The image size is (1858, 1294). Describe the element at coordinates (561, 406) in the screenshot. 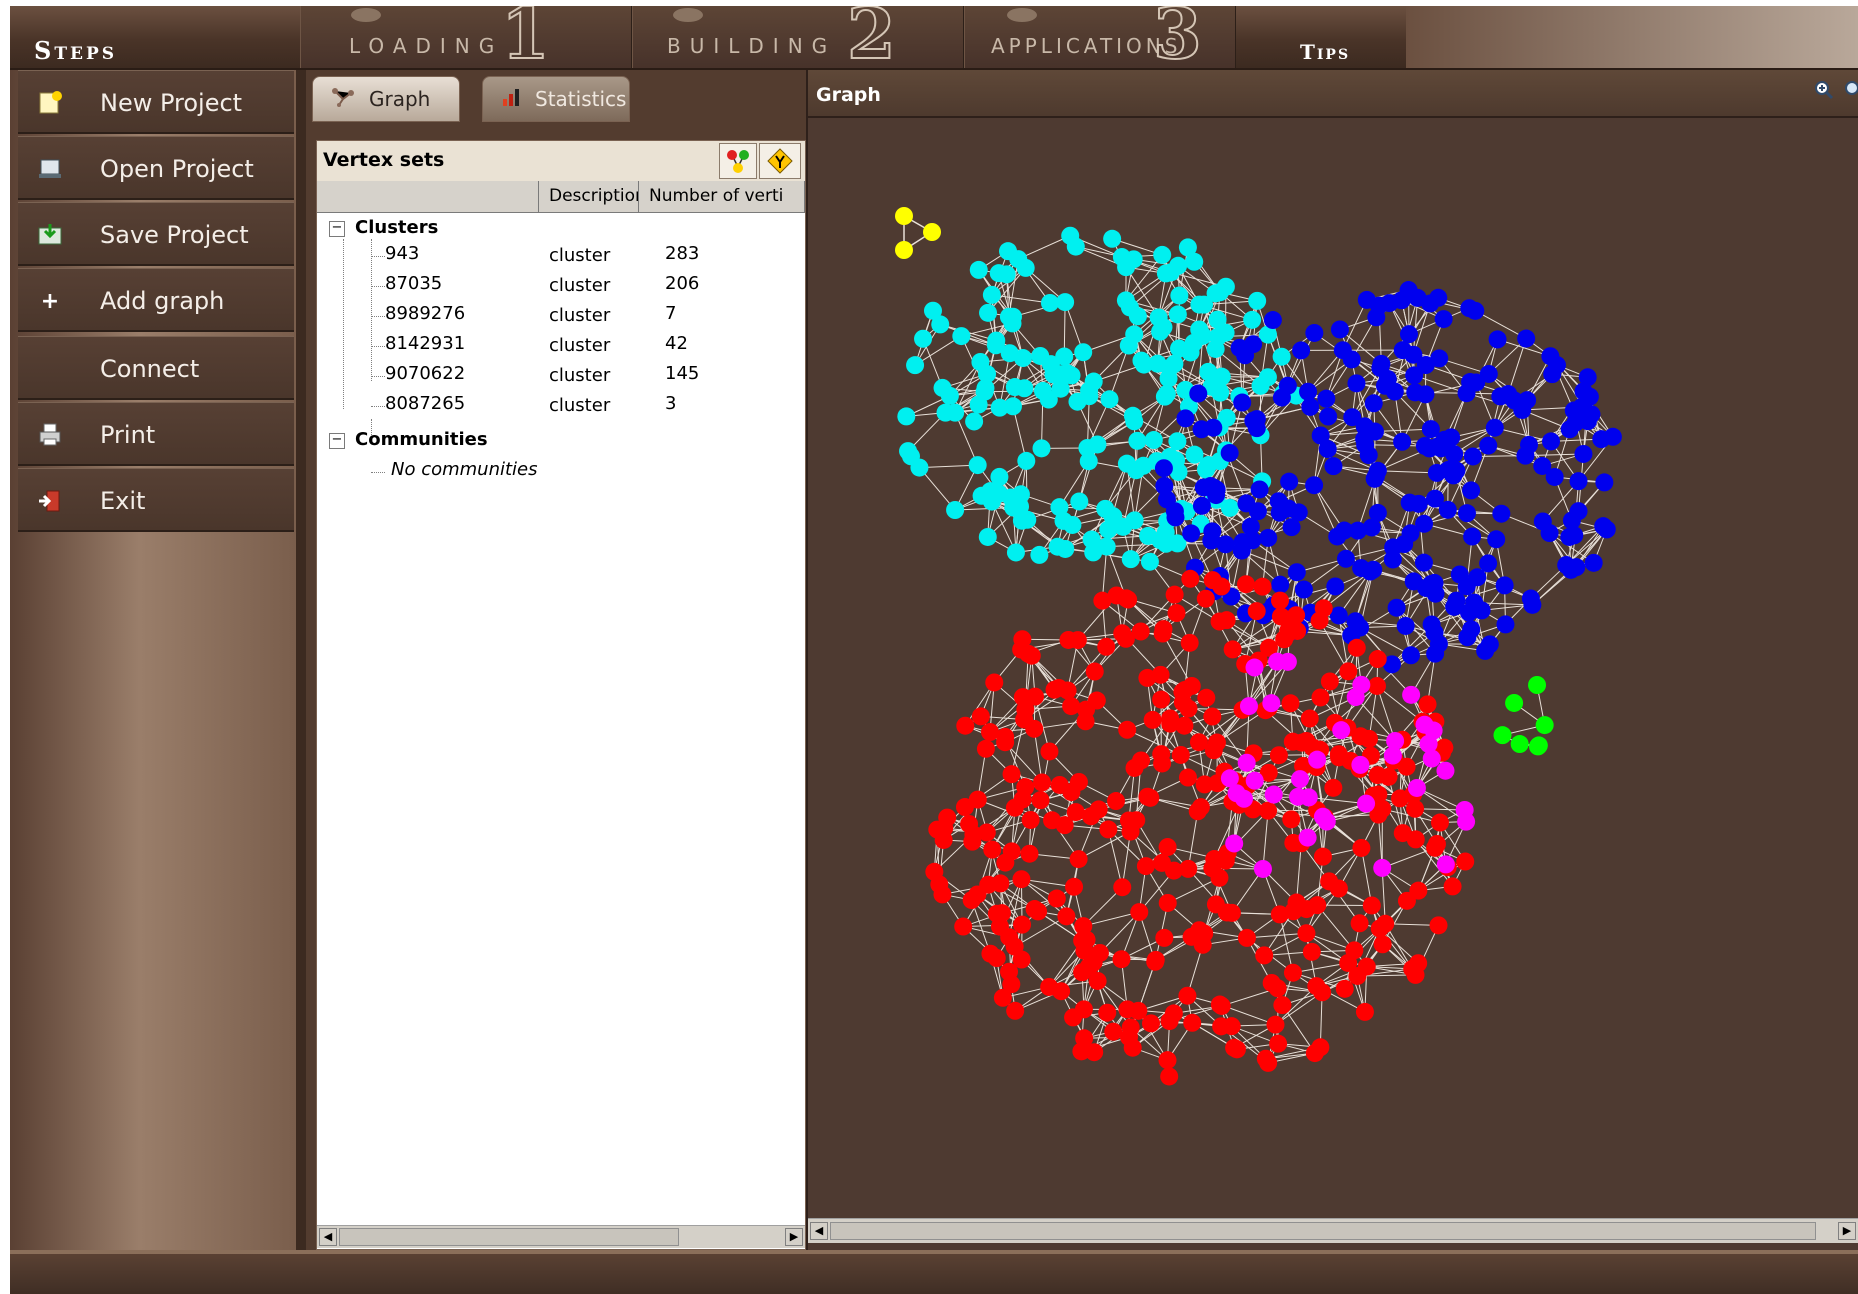

I see `table-row: 8087265 cluster 3` at that location.